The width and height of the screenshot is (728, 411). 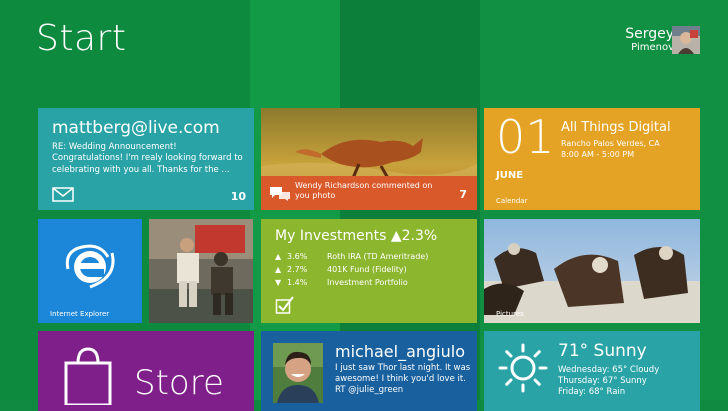 What do you see at coordinates (80, 314) in the screenshot?
I see `internet-explorer-label: Internet Explorer` at bounding box center [80, 314].